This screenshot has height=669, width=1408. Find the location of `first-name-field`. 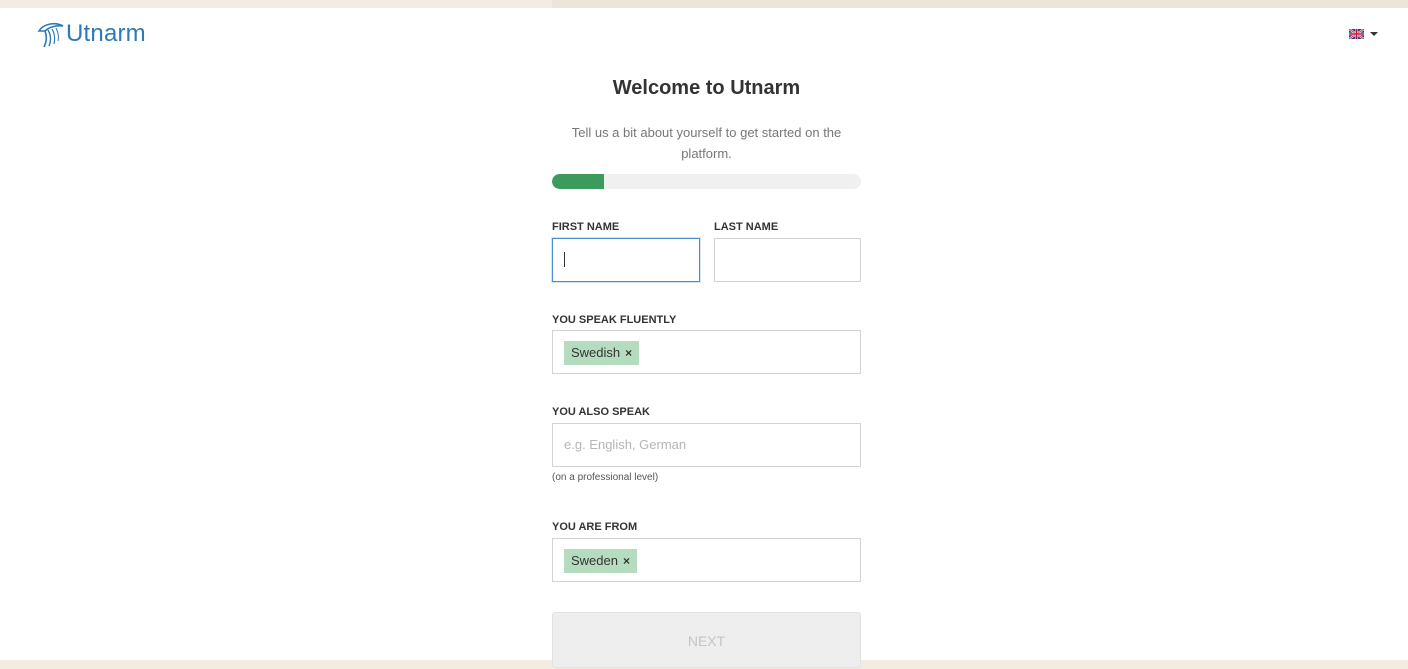

first-name-field is located at coordinates (626, 260).